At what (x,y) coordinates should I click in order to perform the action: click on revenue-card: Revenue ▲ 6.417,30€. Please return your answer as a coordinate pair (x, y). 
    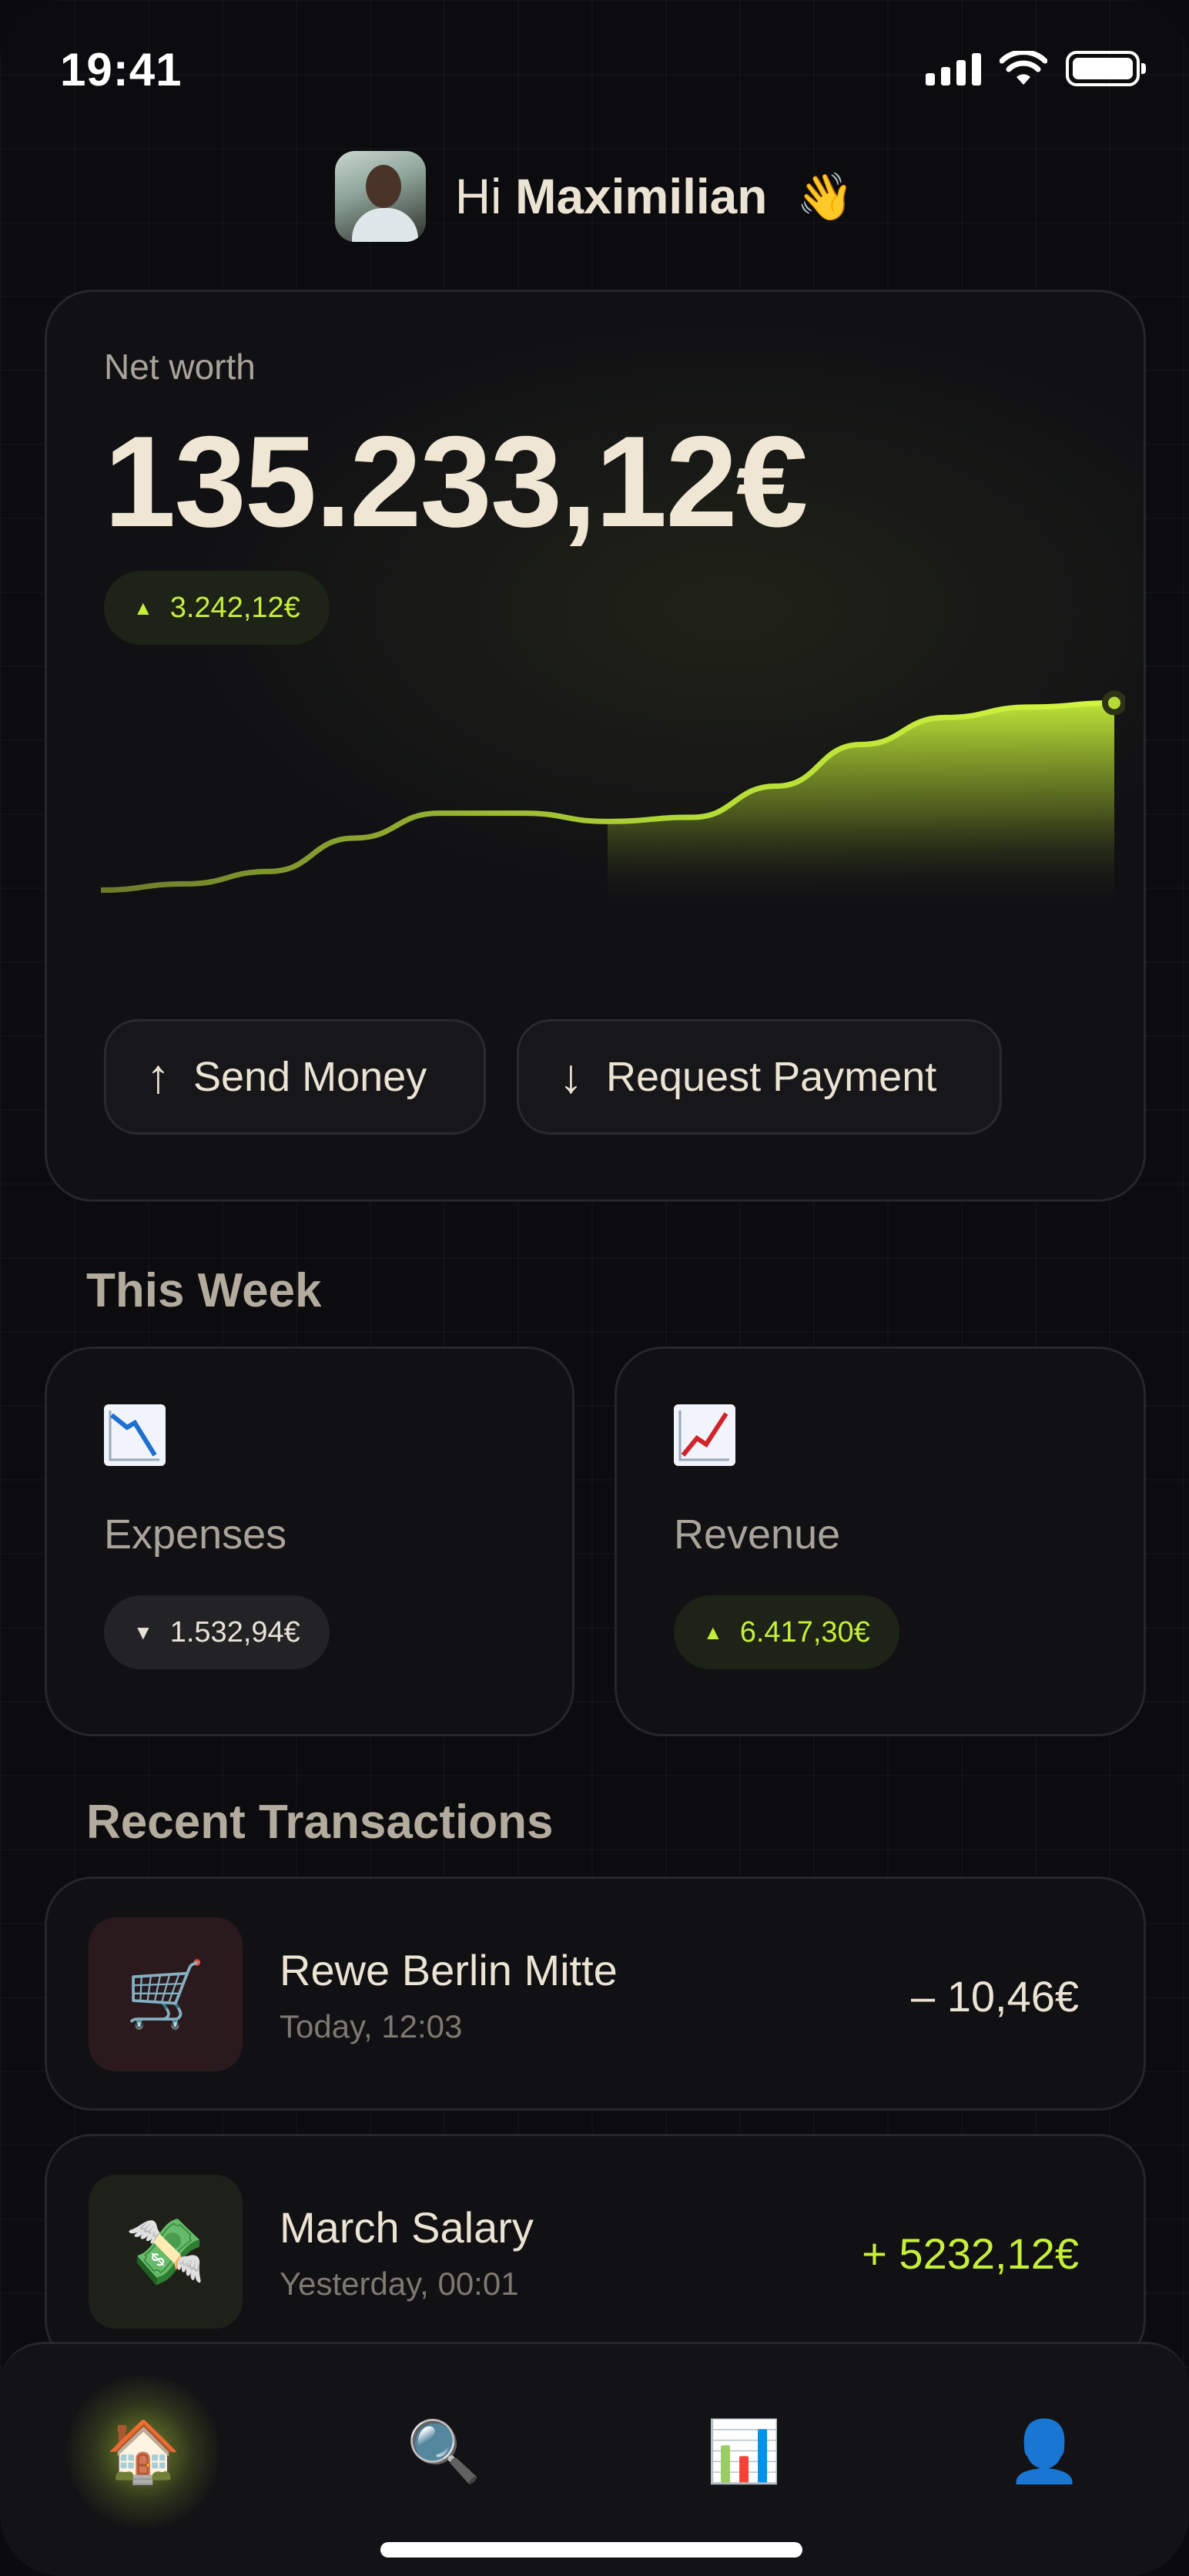
    Looking at the image, I should click on (880, 1541).